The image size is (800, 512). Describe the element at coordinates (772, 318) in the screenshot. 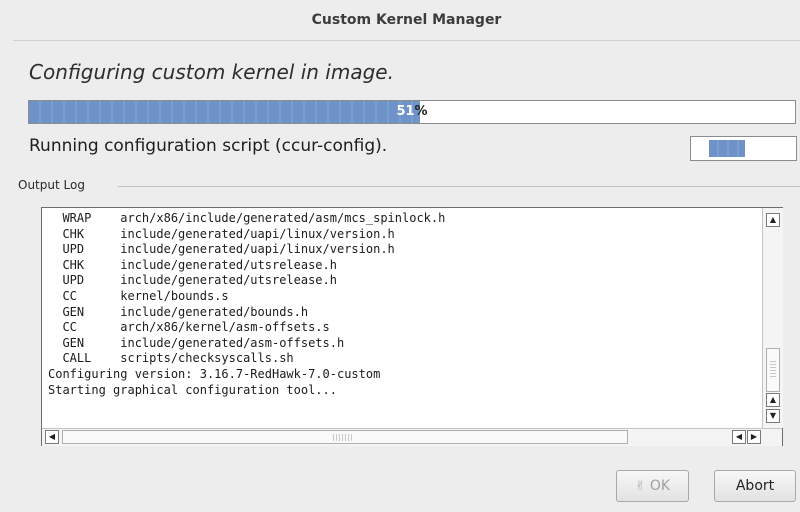

I see `vertical-scrollbar: ▲ ▲ ▼` at that location.